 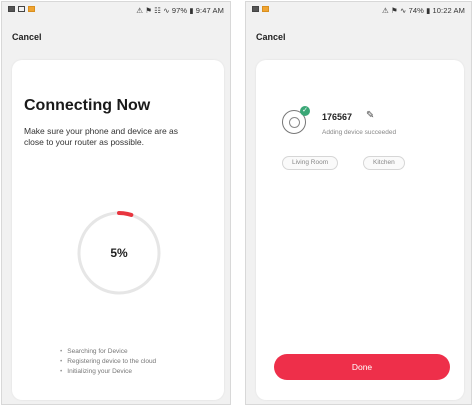 What do you see at coordinates (310, 163) in the screenshot?
I see `room-chip-living-room: Living Room` at bounding box center [310, 163].